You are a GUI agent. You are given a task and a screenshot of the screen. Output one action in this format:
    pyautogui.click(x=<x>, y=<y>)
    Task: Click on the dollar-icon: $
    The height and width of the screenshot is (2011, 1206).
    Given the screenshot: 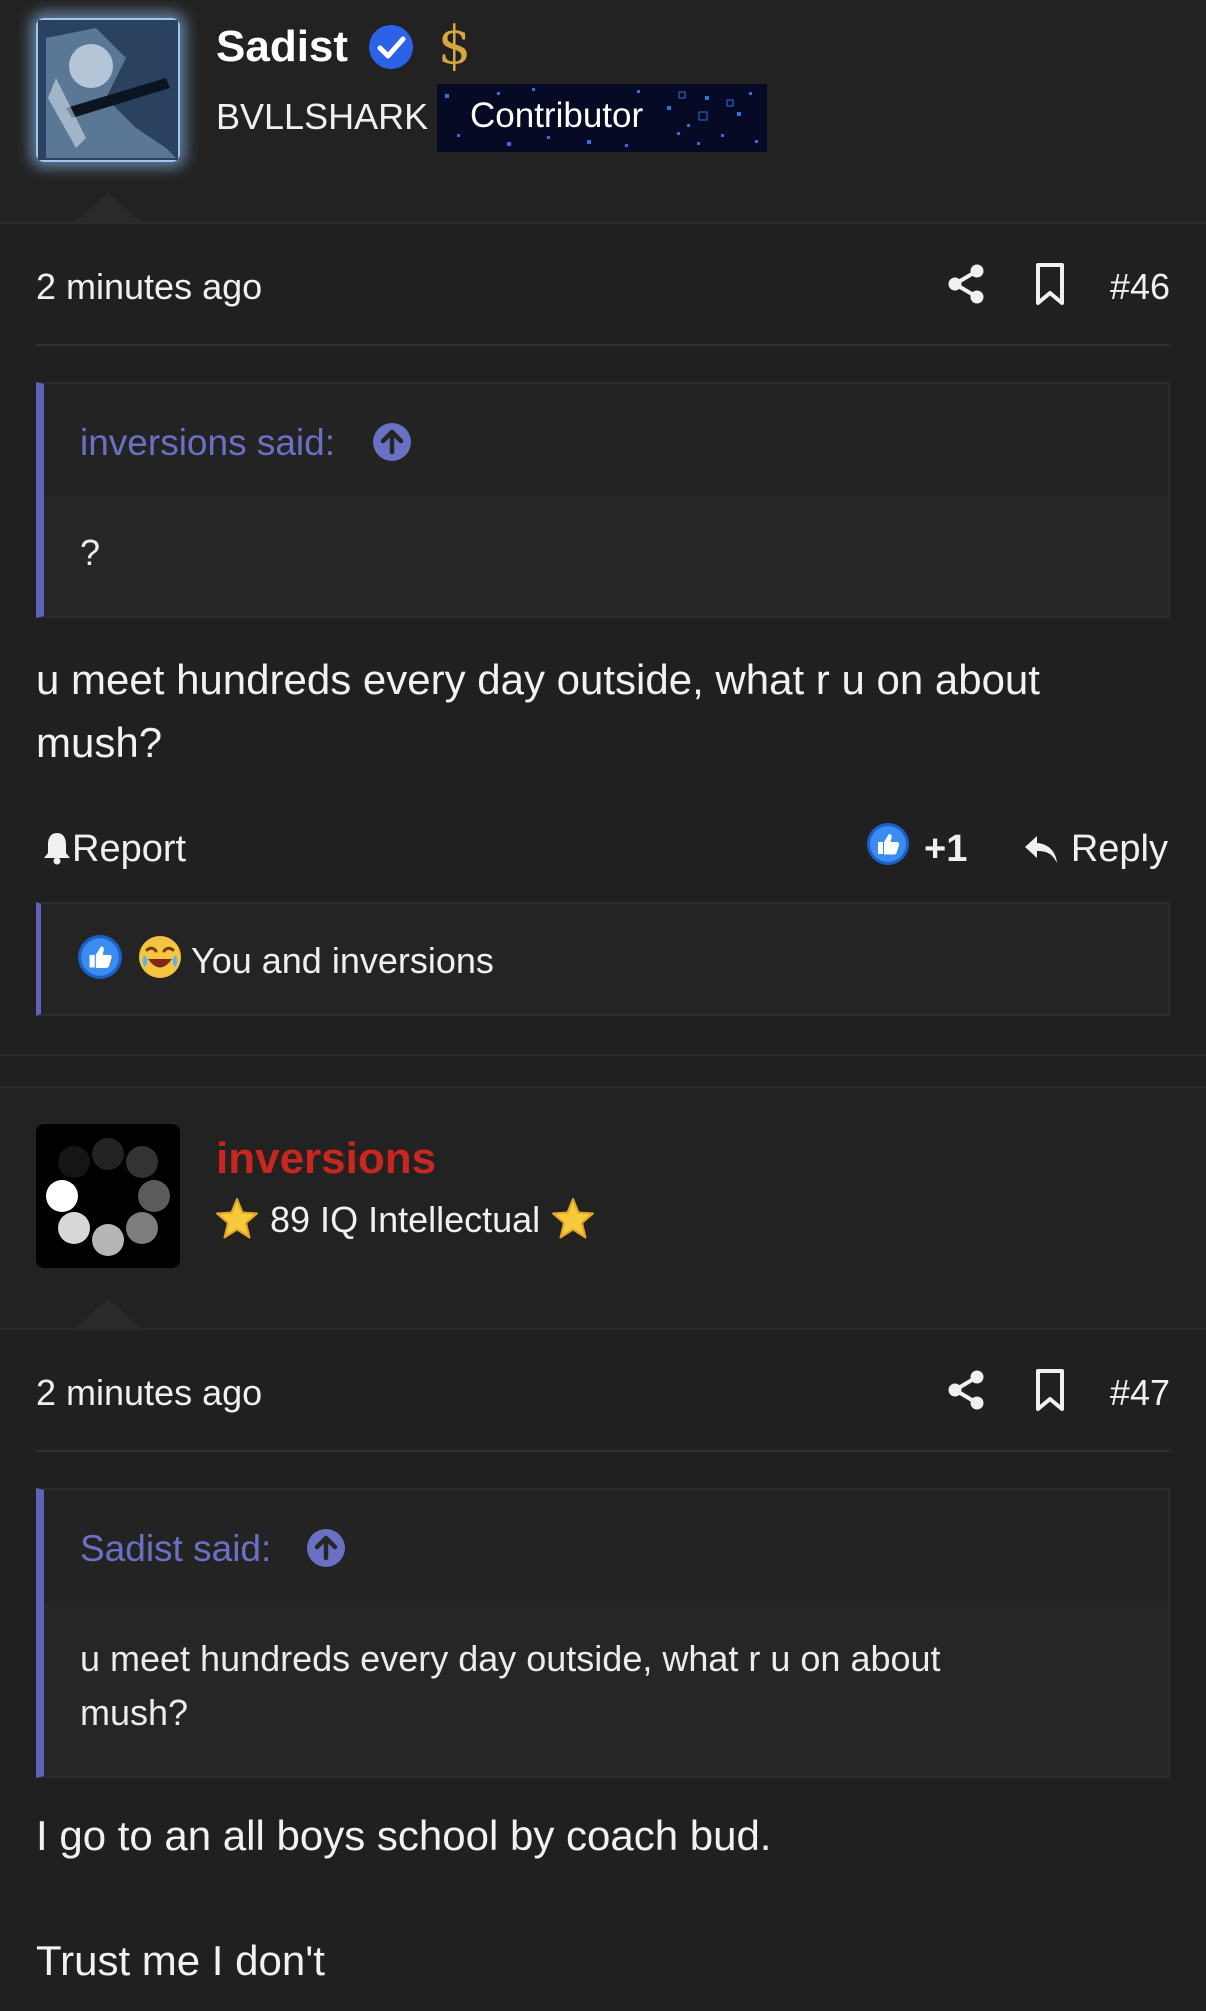 What is the action you would take?
    pyautogui.click(x=455, y=46)
    